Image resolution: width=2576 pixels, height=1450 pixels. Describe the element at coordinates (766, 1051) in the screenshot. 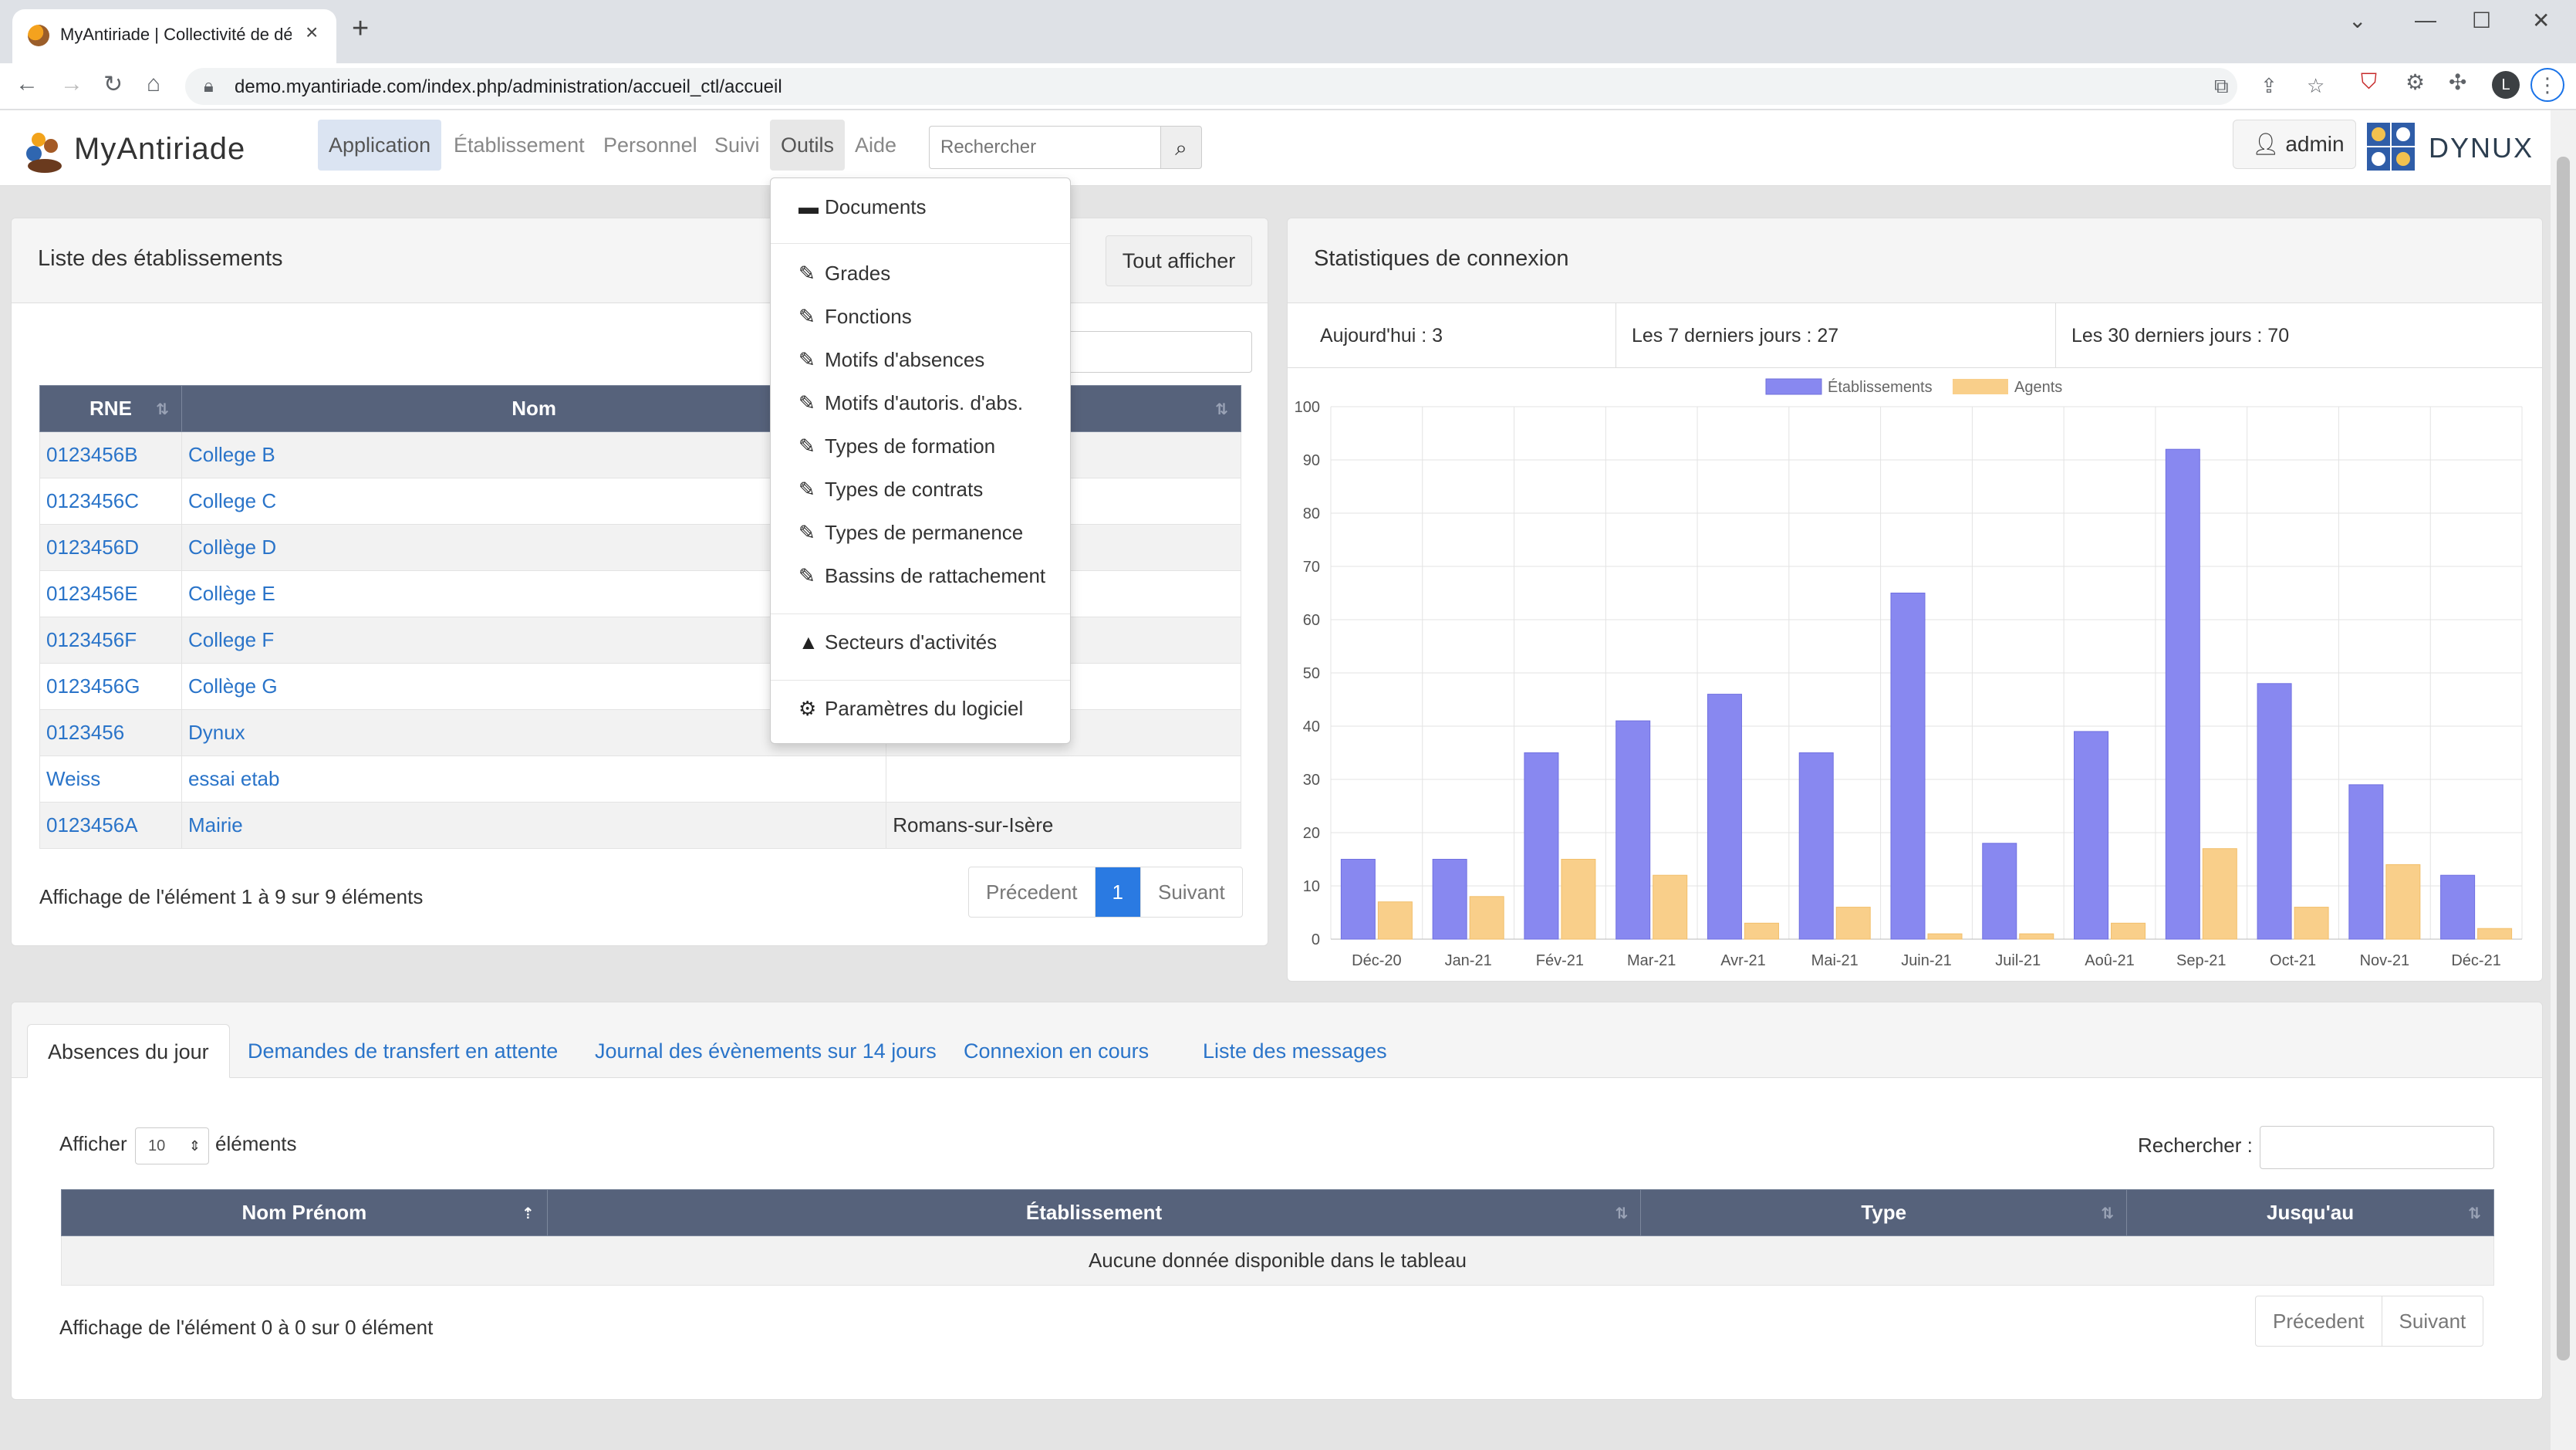

I see `tab-journal-evenements: Journal des évènements sur 14 jours` at that location.